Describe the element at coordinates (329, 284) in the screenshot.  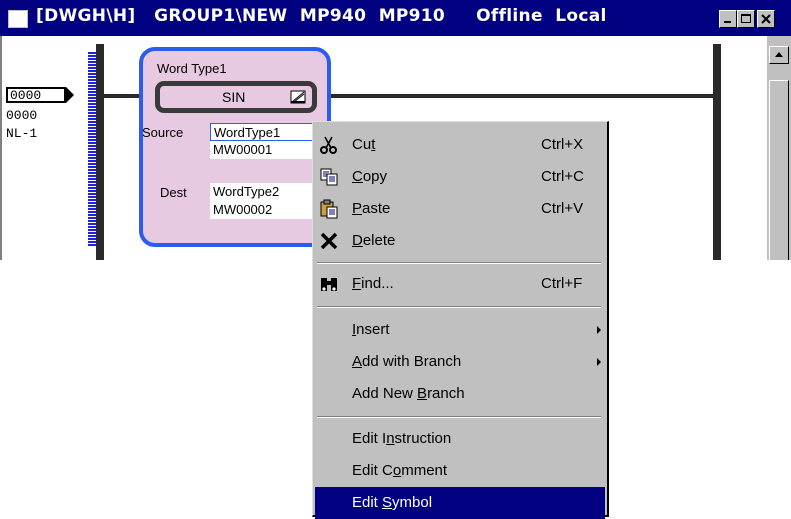
I see `binoculars-icon` at that location.